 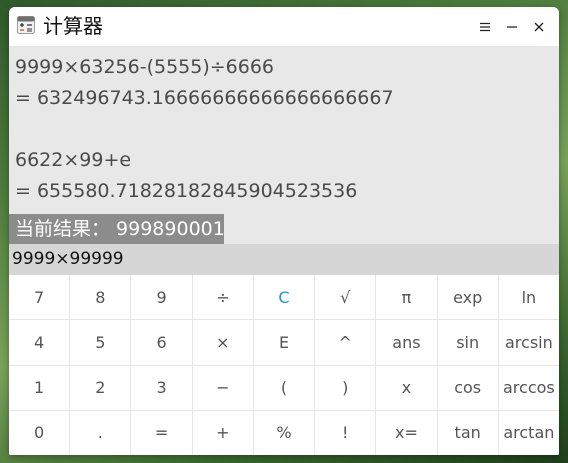 What do you see at coordinates (284, 297) in the screenshot?
I see `key-clear: C` at bounding box center [284, 297].